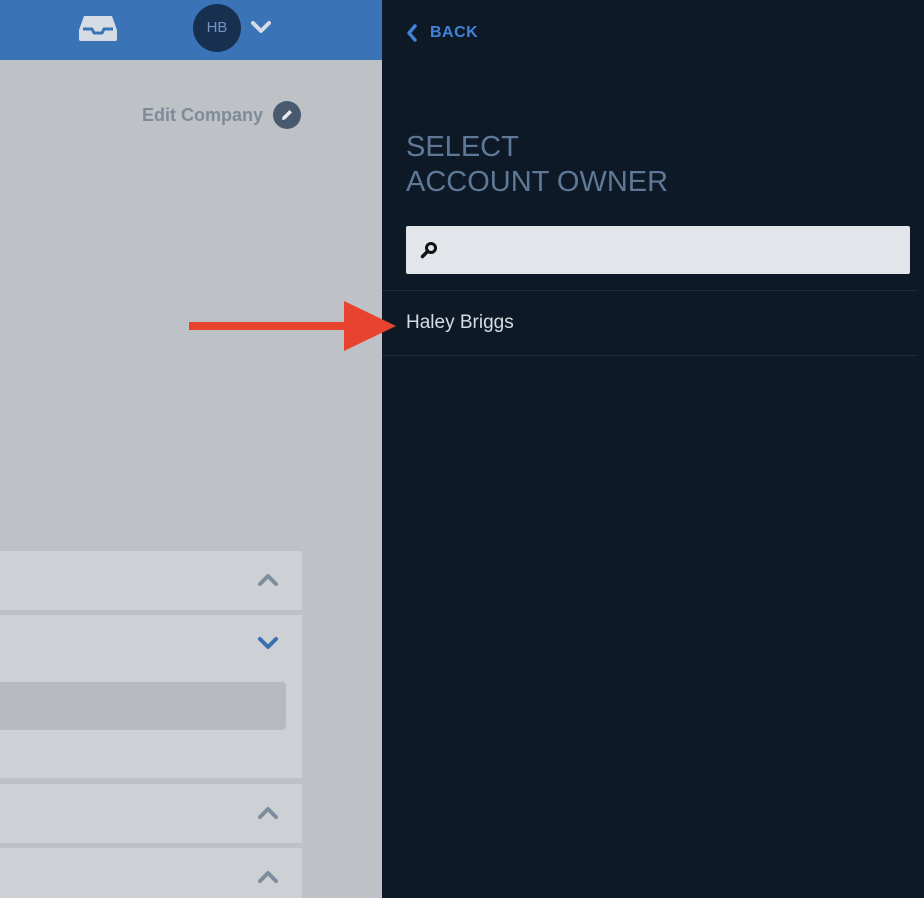 This screenshot has height=898, width=924. I want to click on chevron-left-icon, so click(412, 33).